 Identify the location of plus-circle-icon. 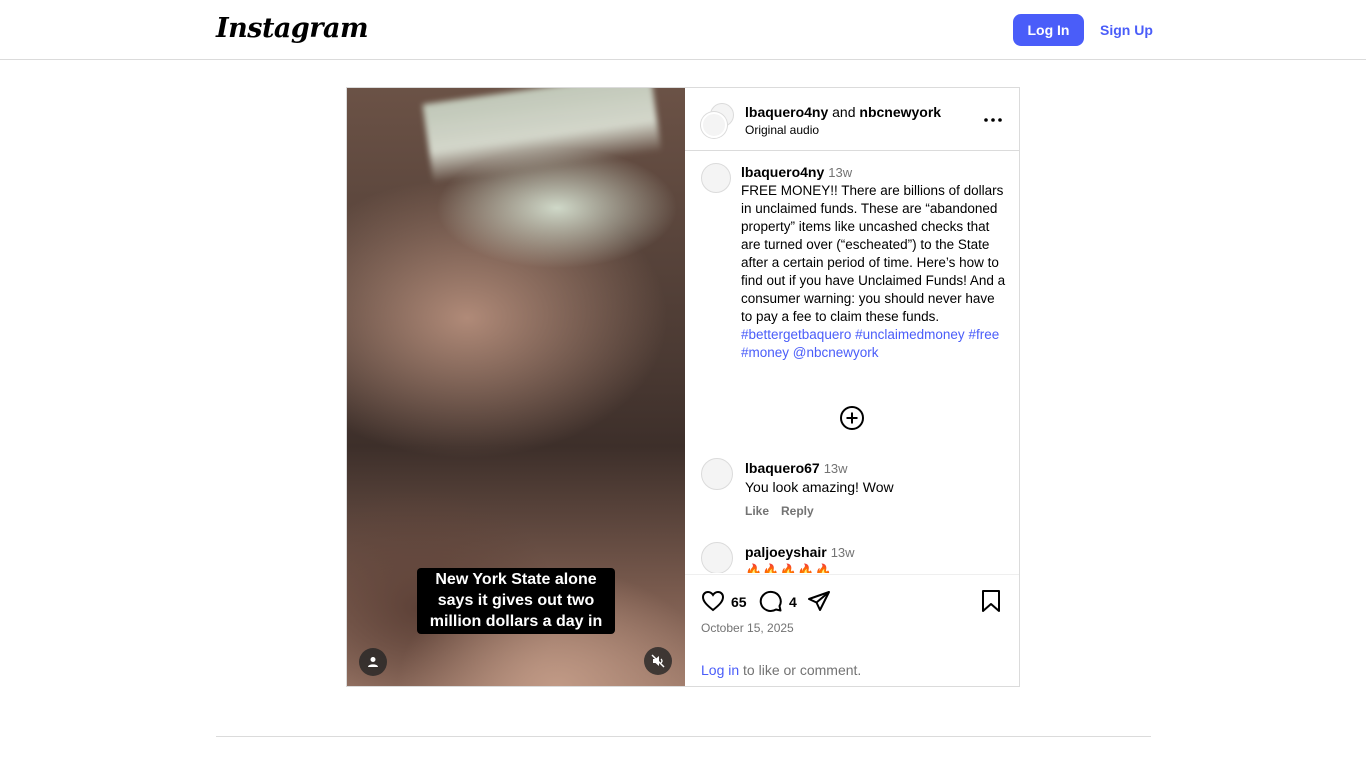
(852, 418).